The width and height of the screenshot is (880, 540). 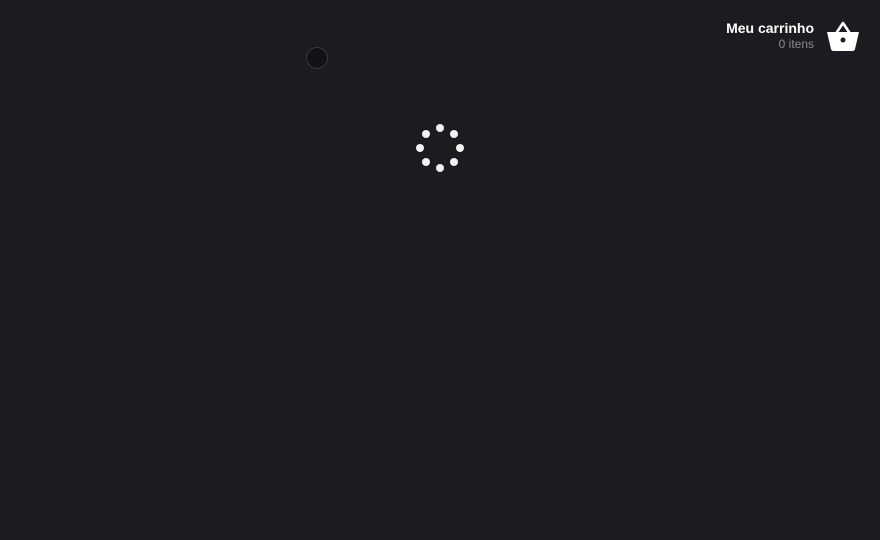 I want to click on cart-title: Meu carrinho, so click(x=770, y=28).